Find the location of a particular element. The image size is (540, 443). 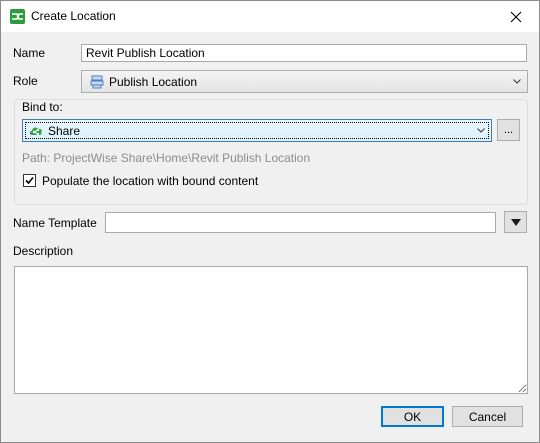

bind-to-dropdown: Share is located at coordinates (257, 130).